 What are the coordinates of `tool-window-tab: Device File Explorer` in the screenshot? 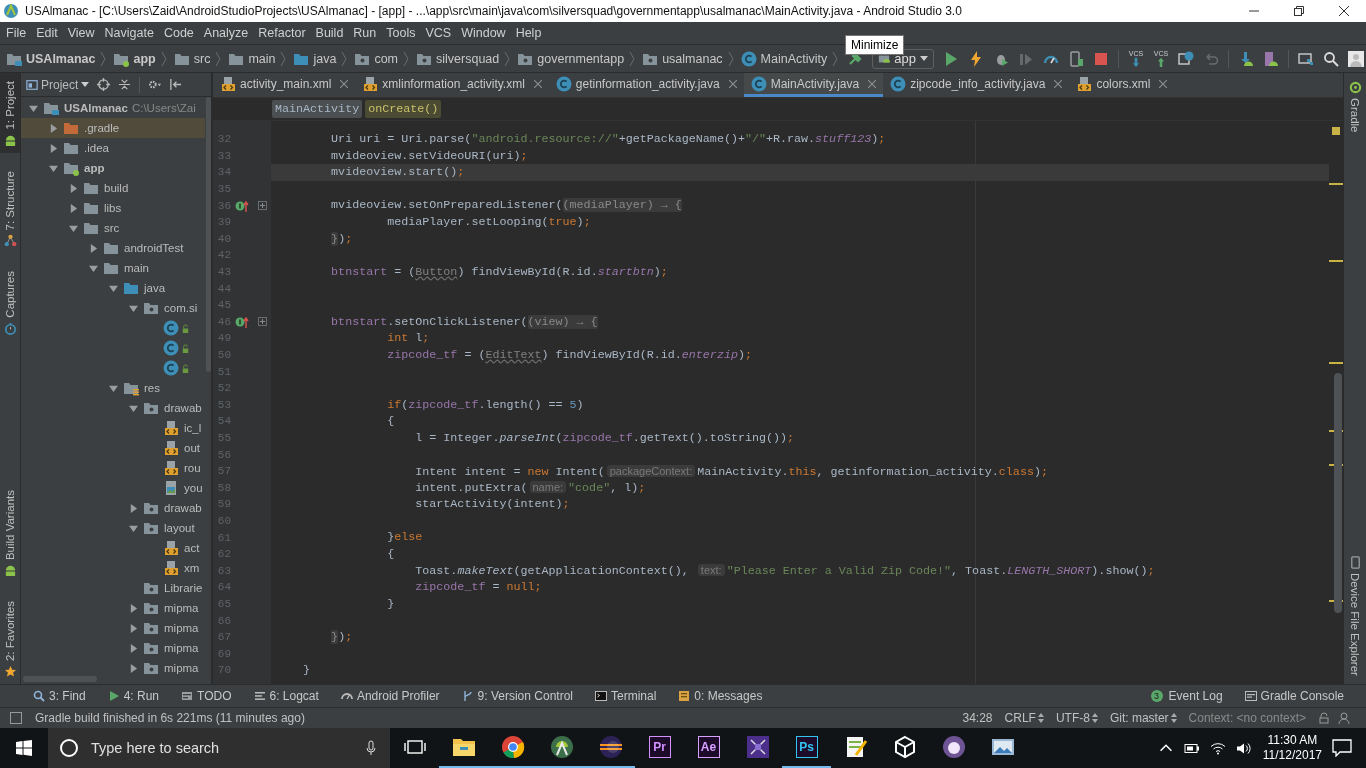 It's located at (1355, 616).